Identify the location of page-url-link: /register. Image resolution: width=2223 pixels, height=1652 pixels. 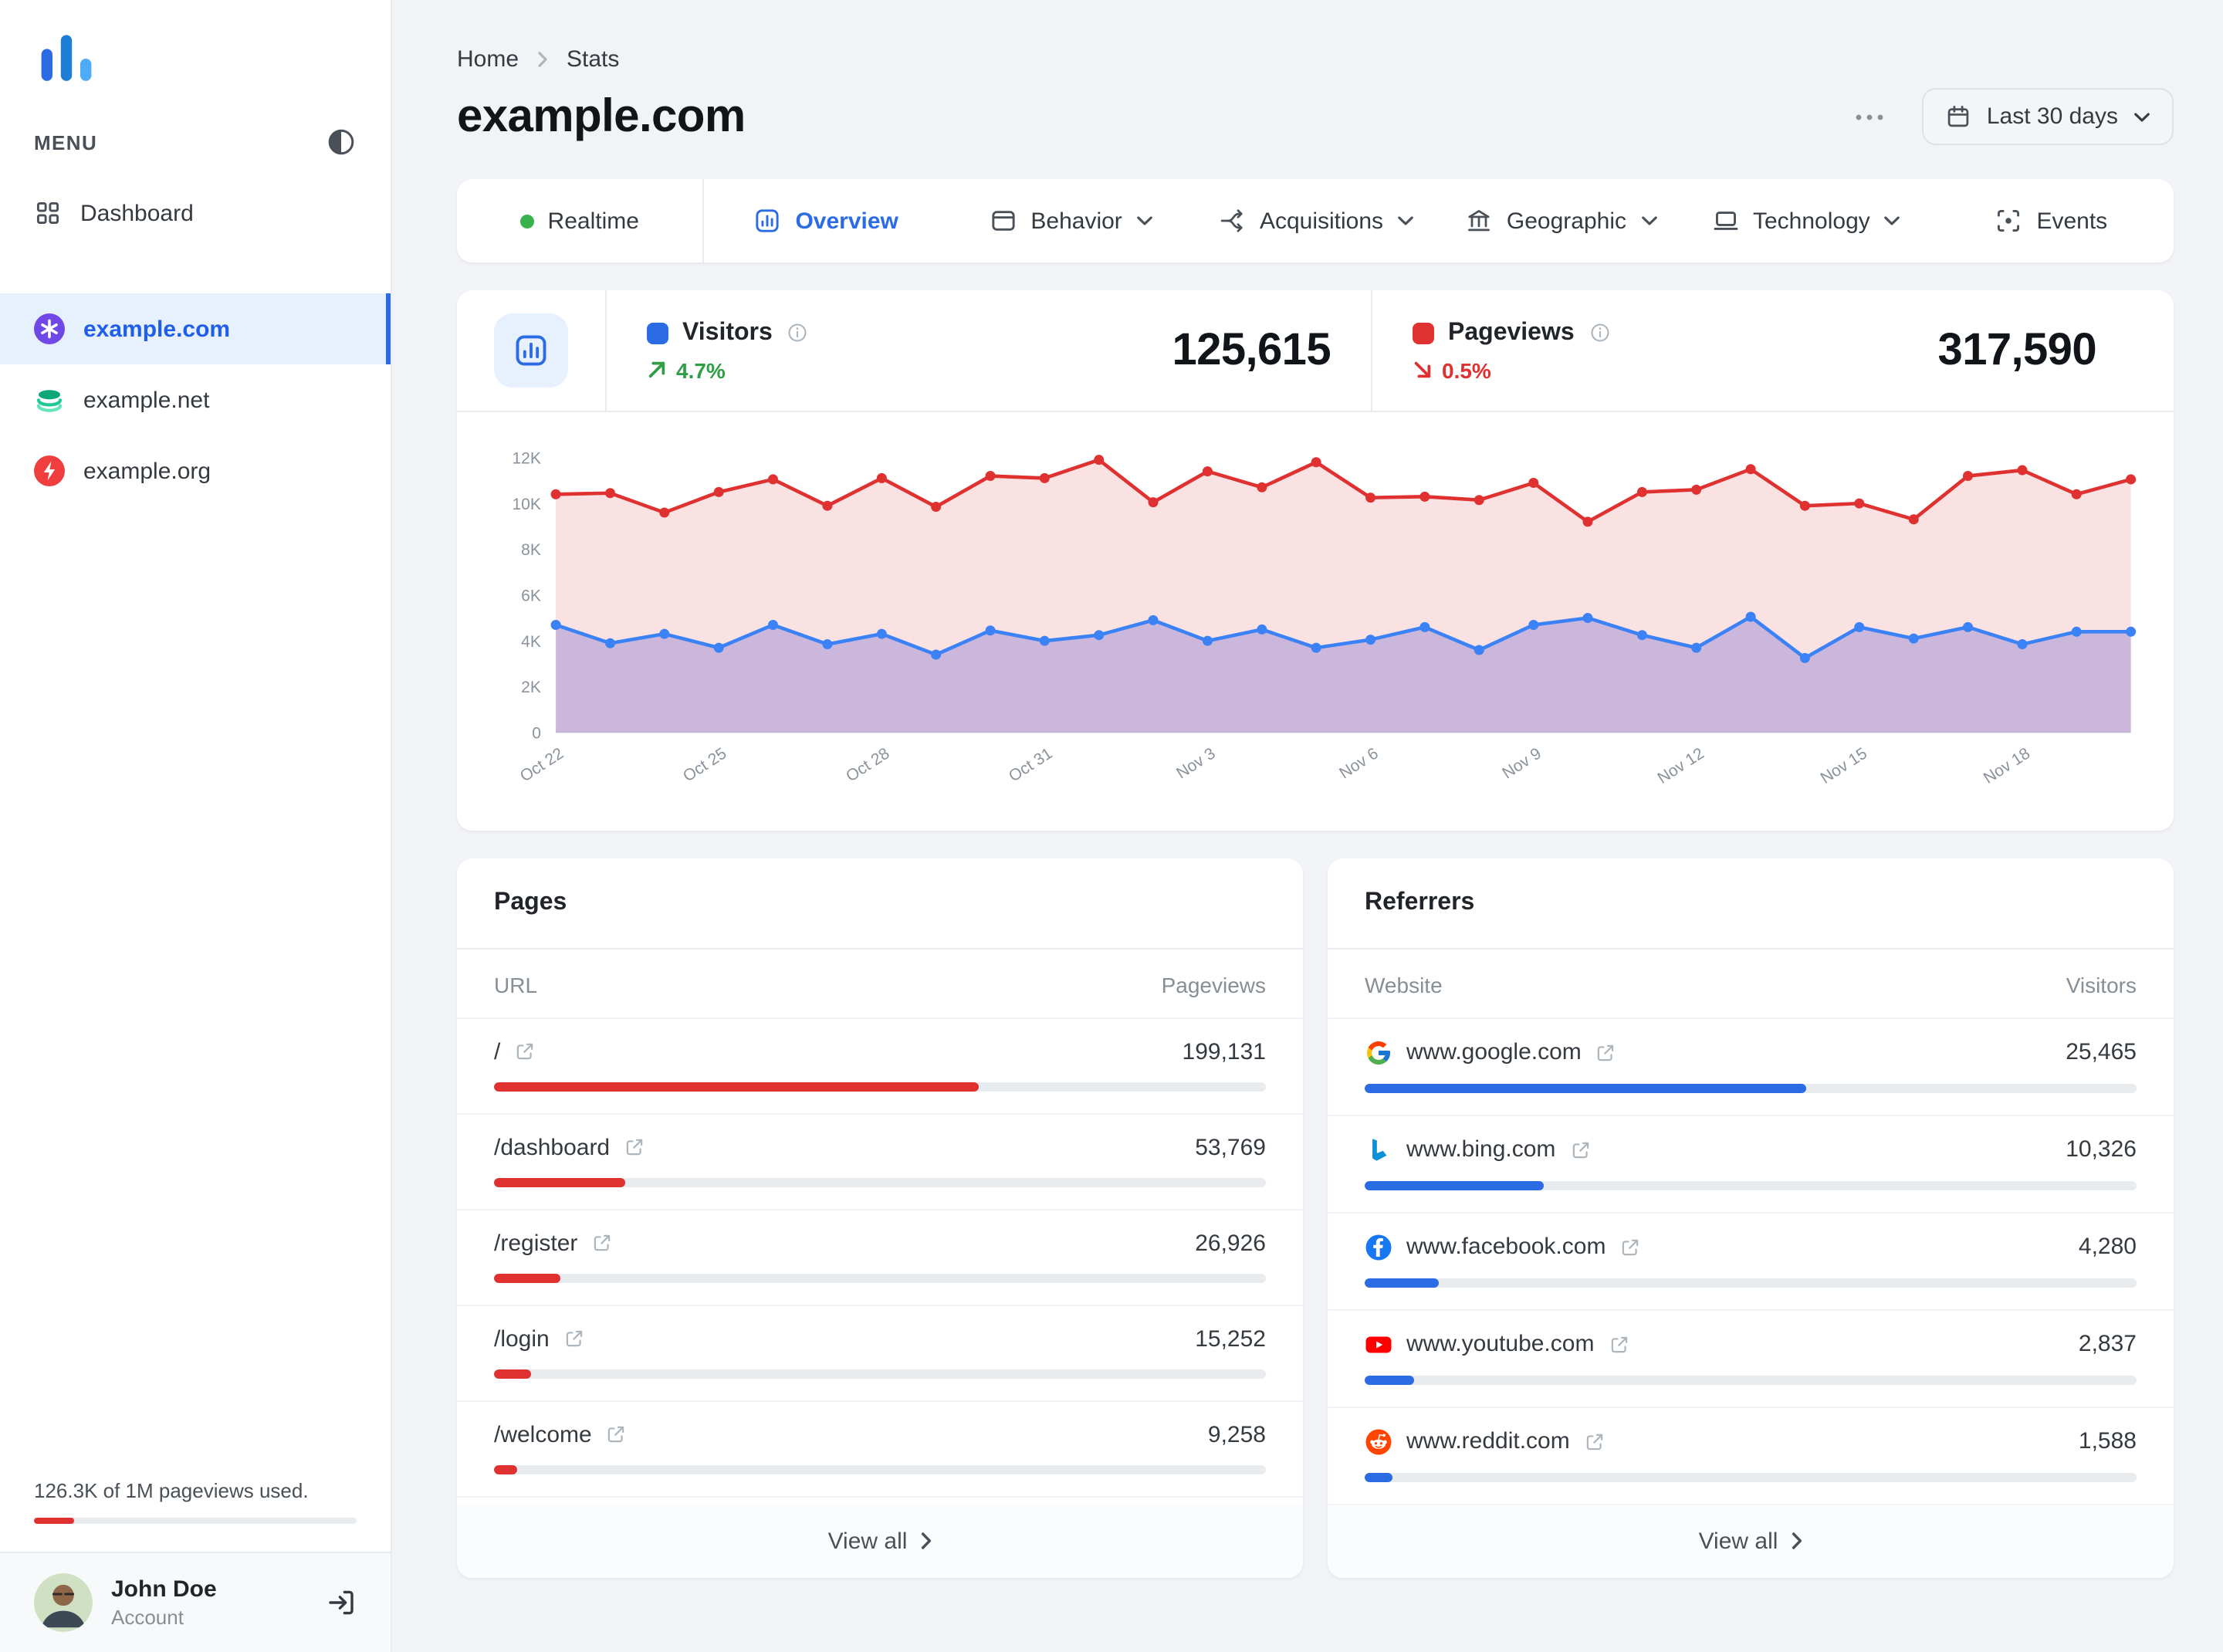
(553, 1244).